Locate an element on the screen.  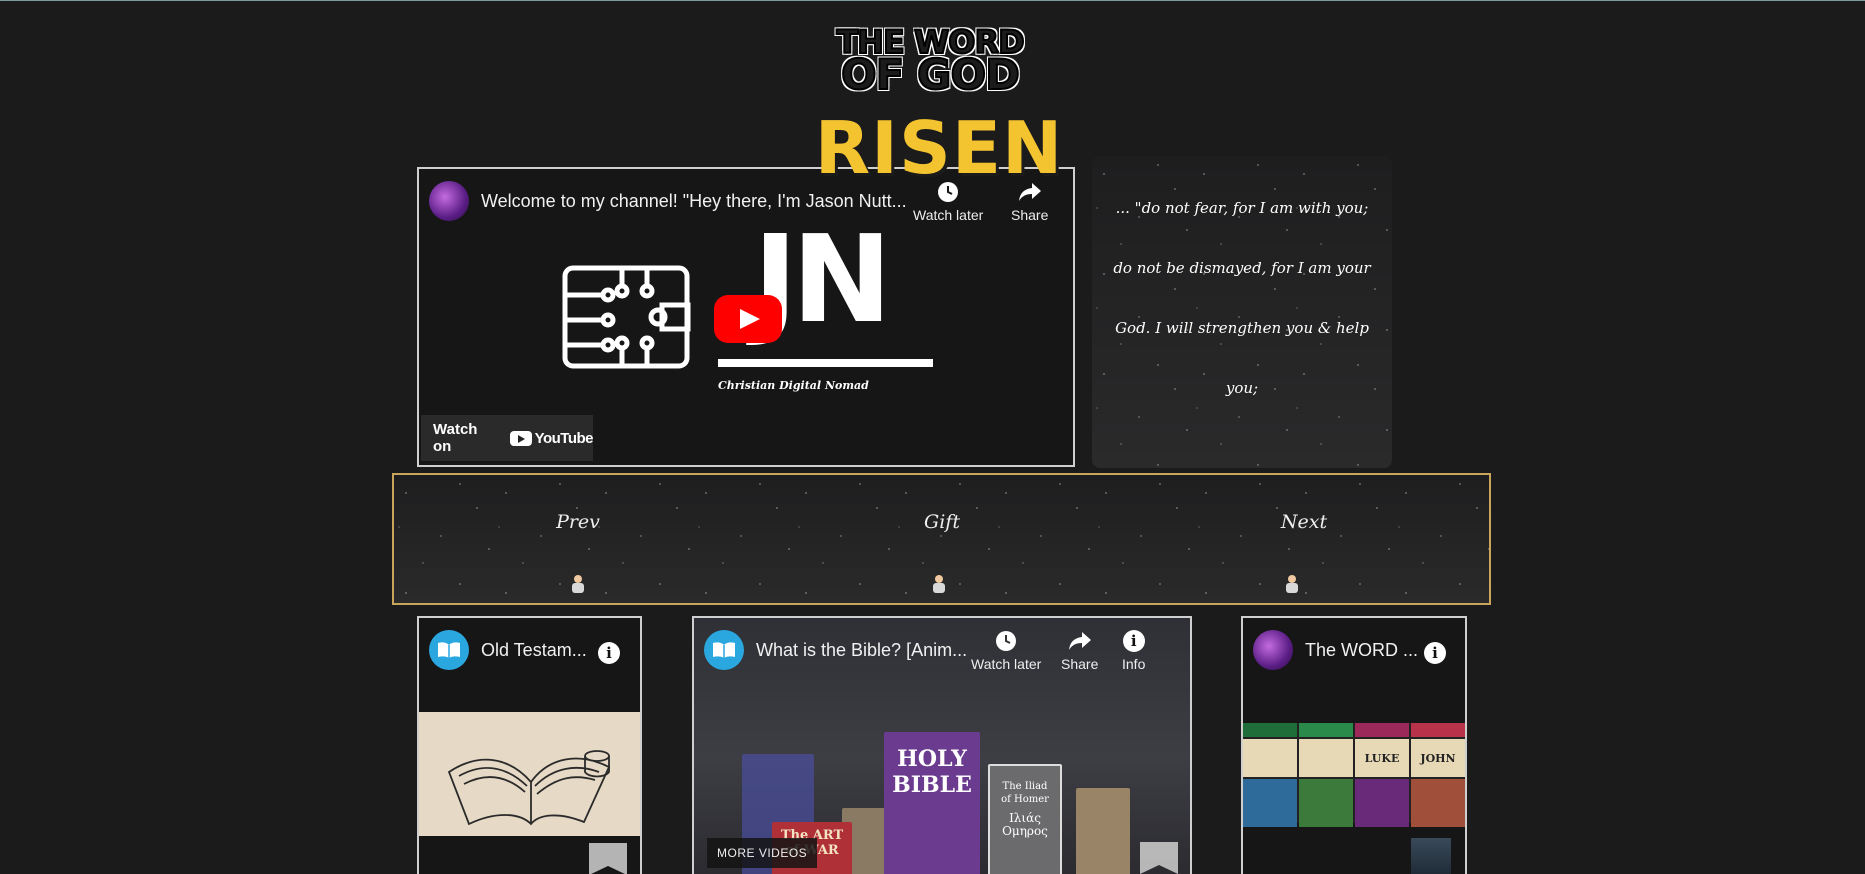
play-button is located at coordinates (748, 319).